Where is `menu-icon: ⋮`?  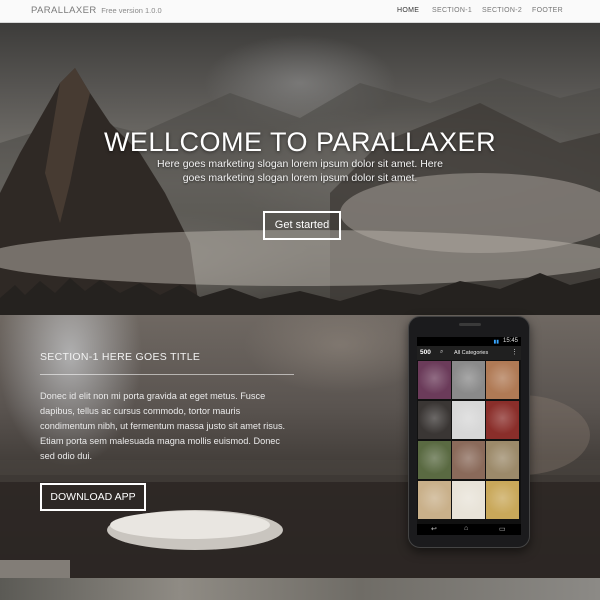
menu-icon: ⋮ is located at coordinates (514, 352).